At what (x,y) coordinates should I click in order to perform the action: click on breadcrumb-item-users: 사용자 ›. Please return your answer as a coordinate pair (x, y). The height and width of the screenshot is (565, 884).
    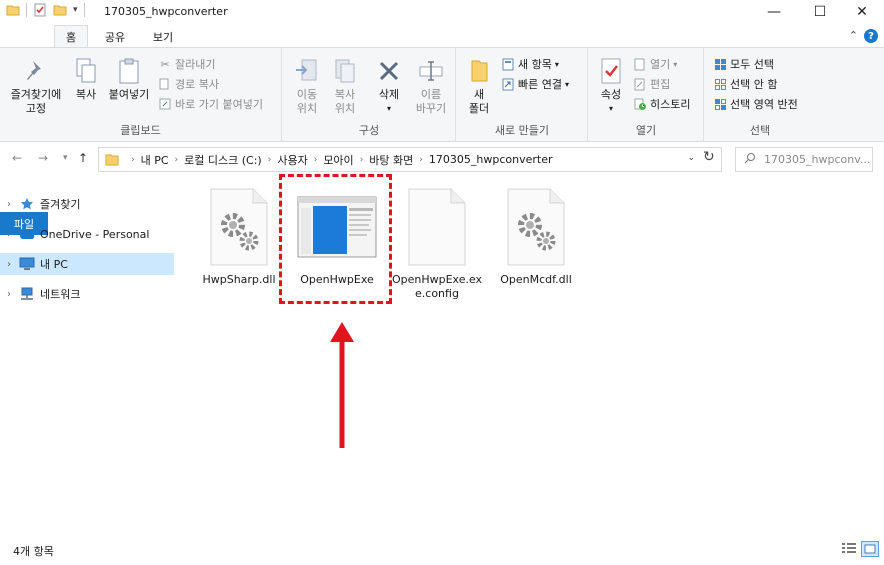
    Looking at the image, I should click on (297, 160).